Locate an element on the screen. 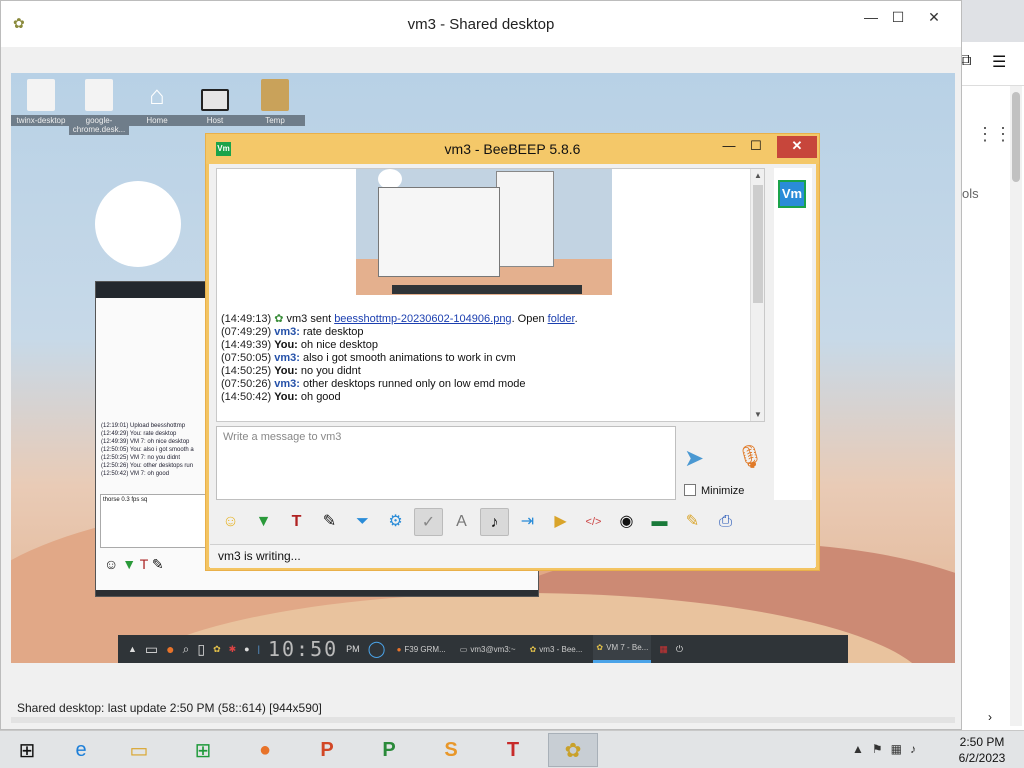 Image resolution: width=1024 pixels, height=768 pixels. folder-icon is located at coordinates (275, 95).